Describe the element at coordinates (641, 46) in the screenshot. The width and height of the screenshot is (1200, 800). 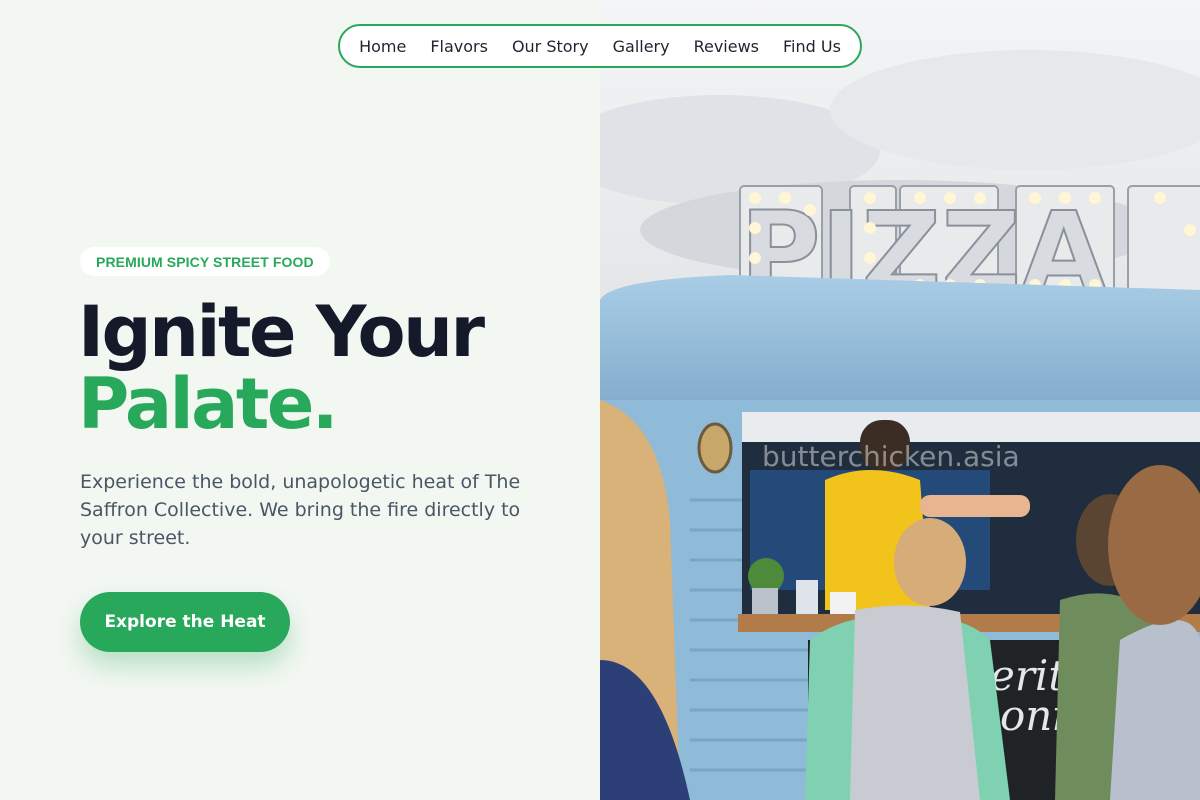
I see `nav-gallery: Gallery` at that location.